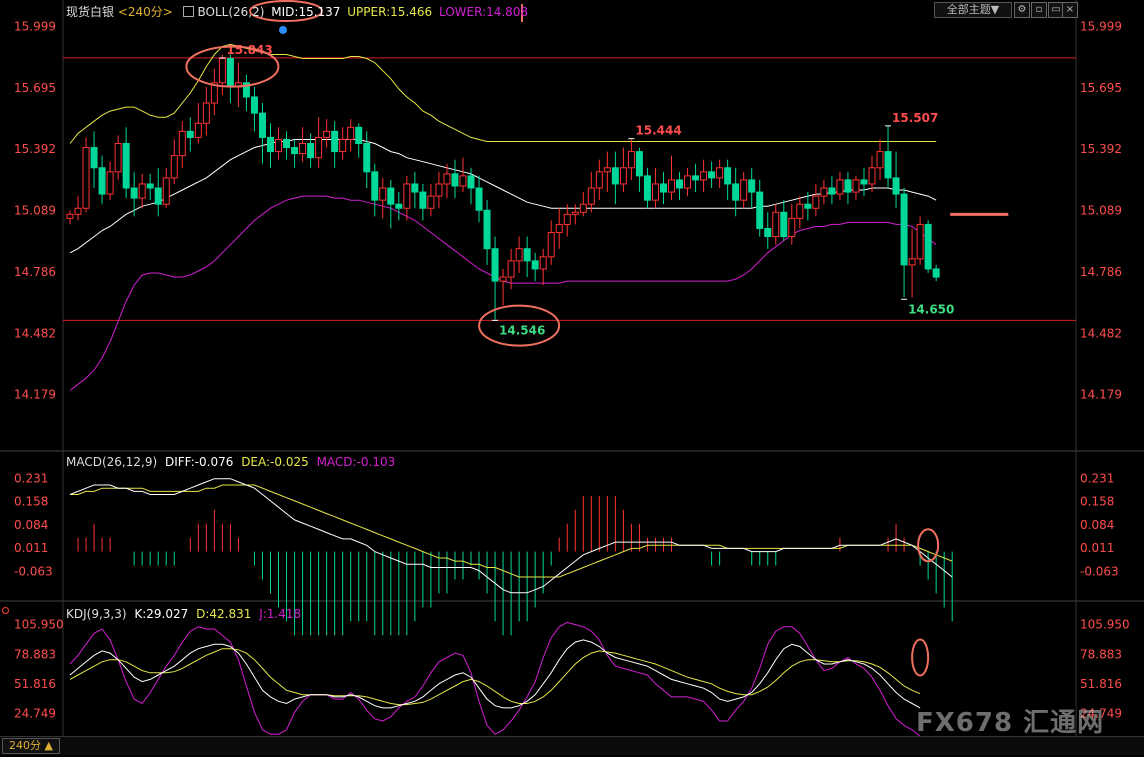 This screenshot has height=757, width=1144. What do you see at coordinates (522, 330) in the screenshot?
I see `extreme-label: 14.546` at bounding box center [522, 330].